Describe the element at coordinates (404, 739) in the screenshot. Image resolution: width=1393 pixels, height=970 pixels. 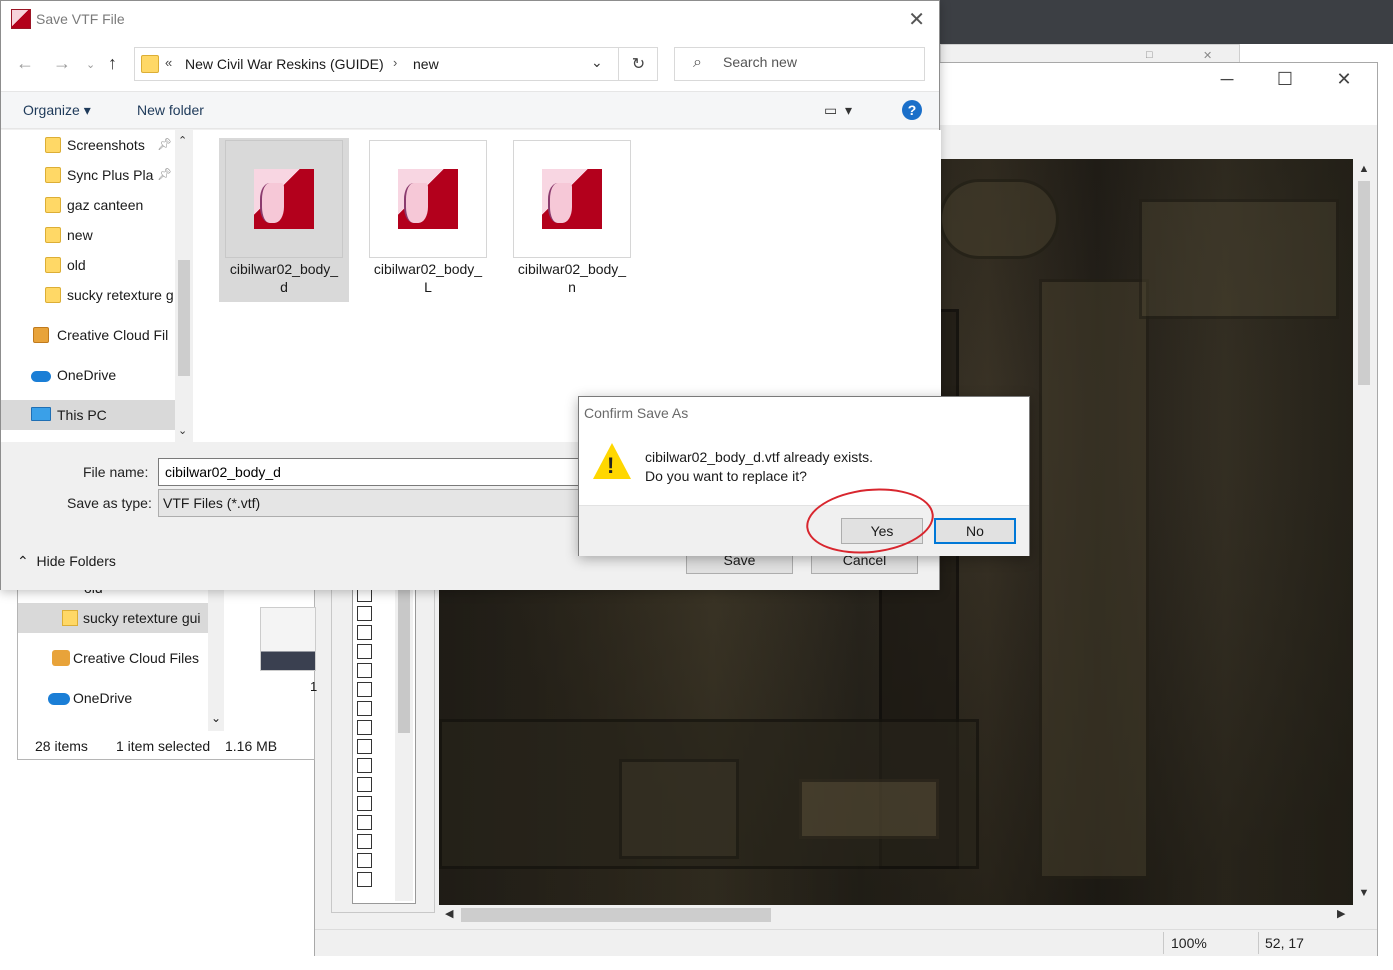
I see `flags-scrollbar` at that location.